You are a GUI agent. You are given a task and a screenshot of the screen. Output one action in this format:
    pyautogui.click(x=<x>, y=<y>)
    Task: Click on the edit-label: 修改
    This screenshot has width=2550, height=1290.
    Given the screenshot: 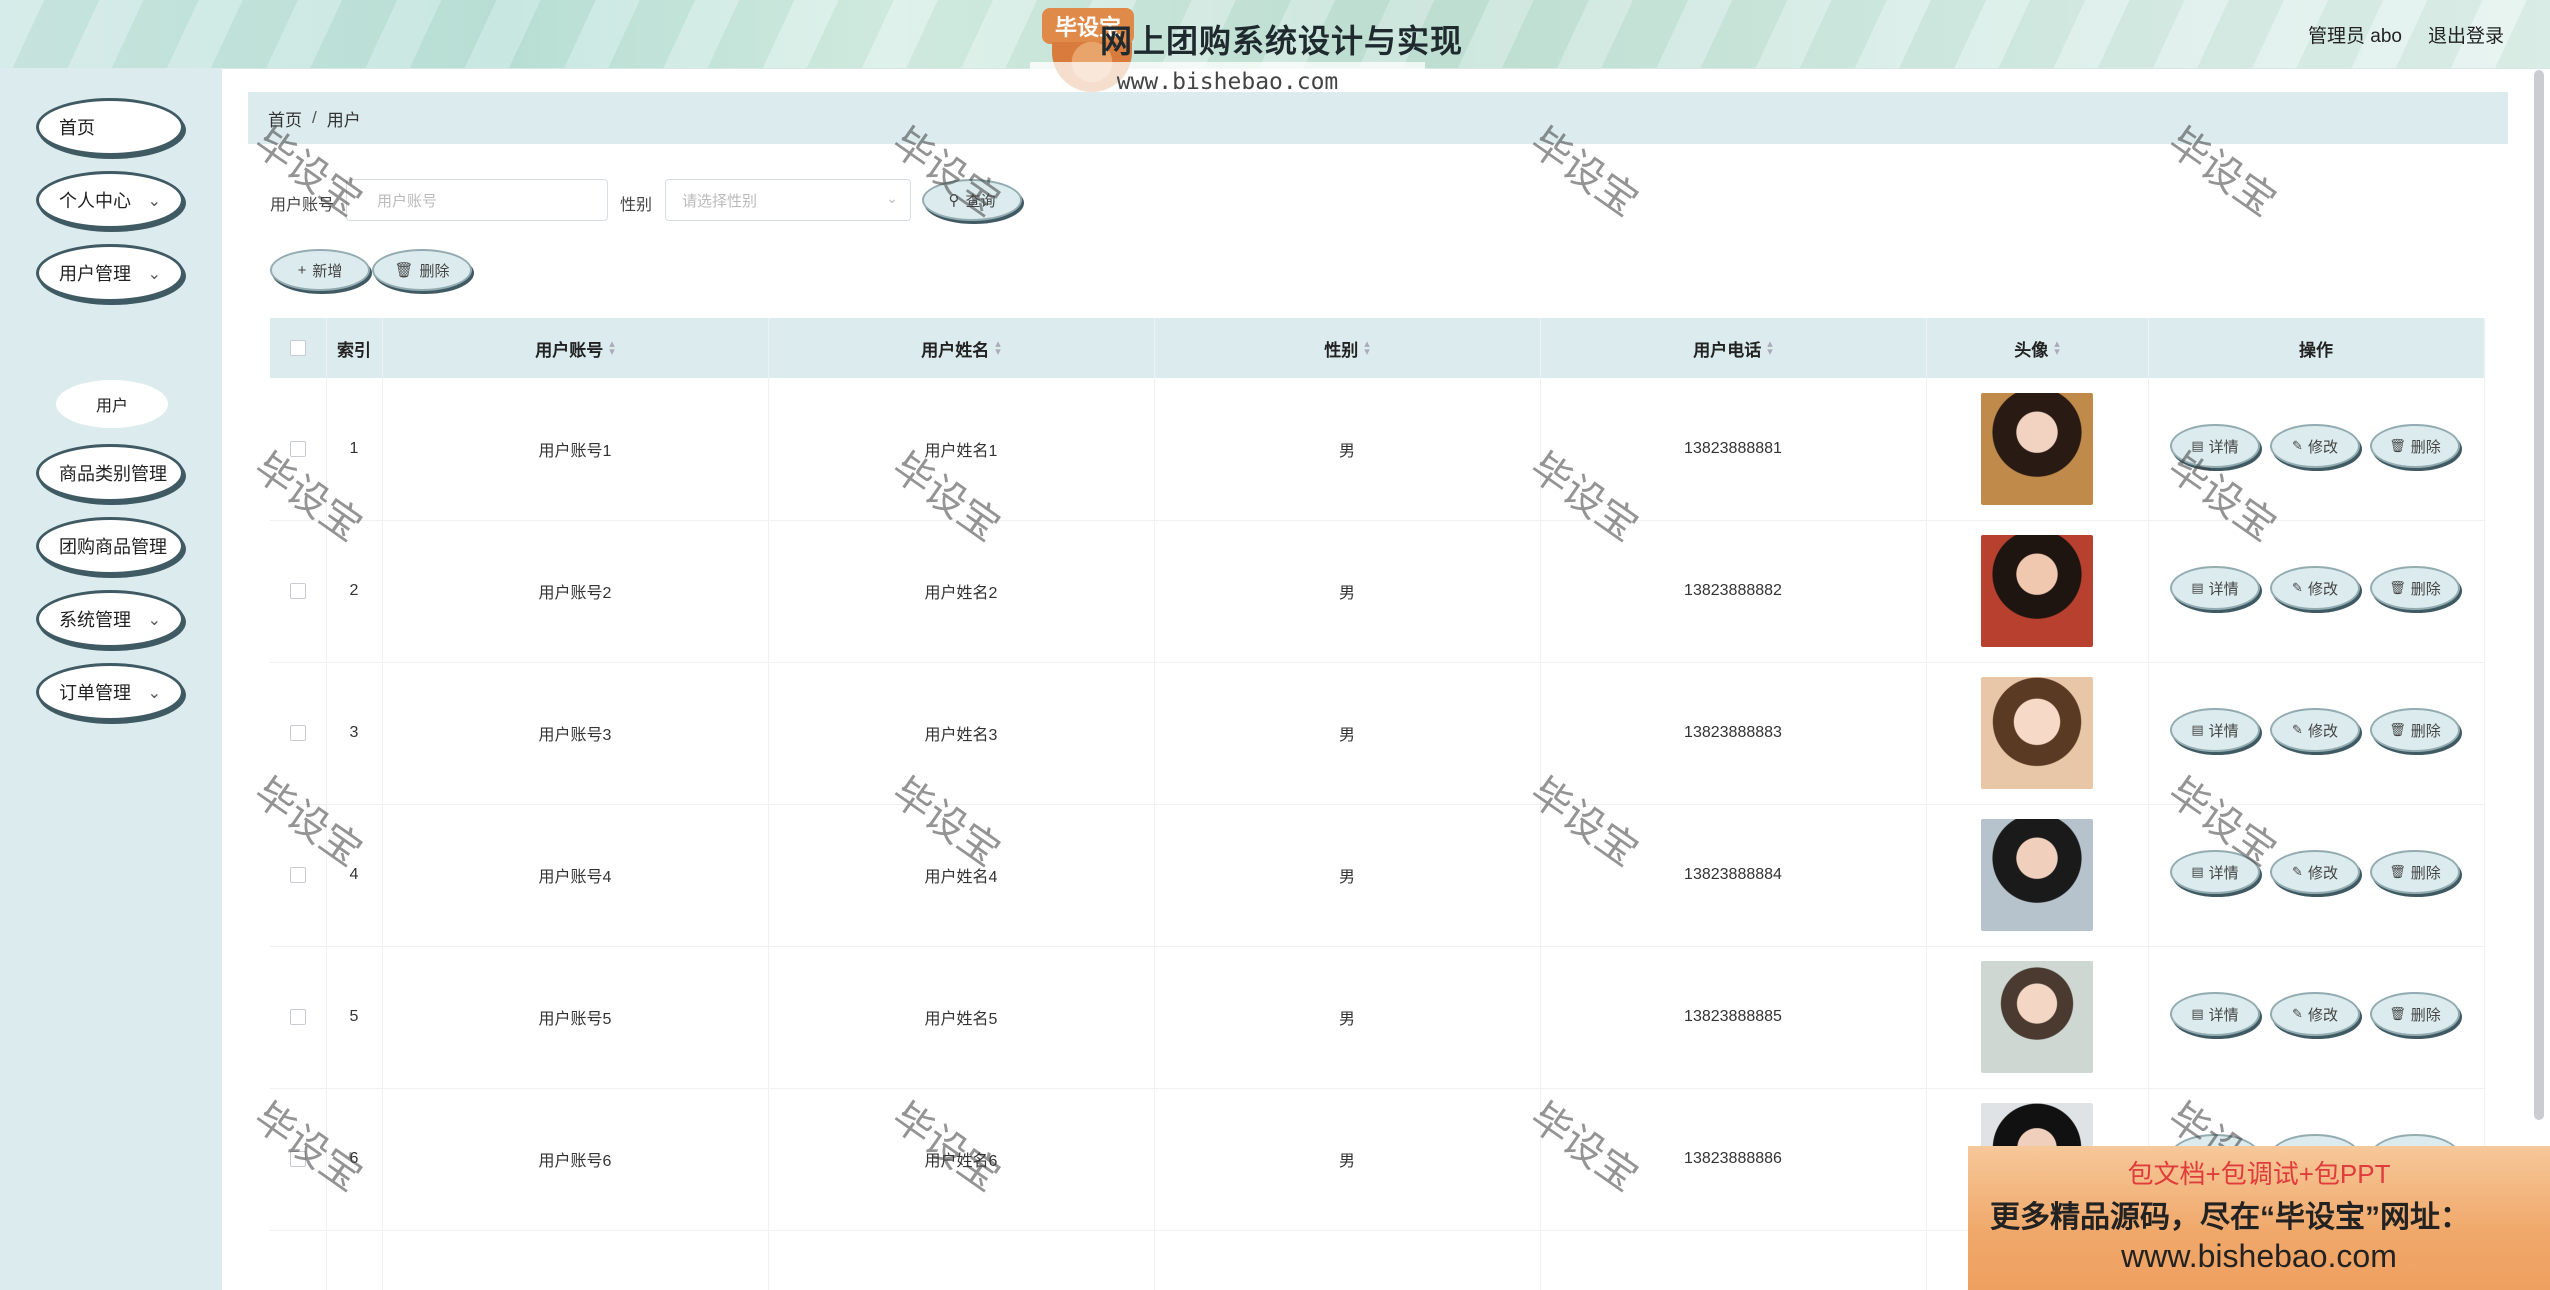 What is the action you would take?
    pyautogui.click(x=2322, y=1015)
    